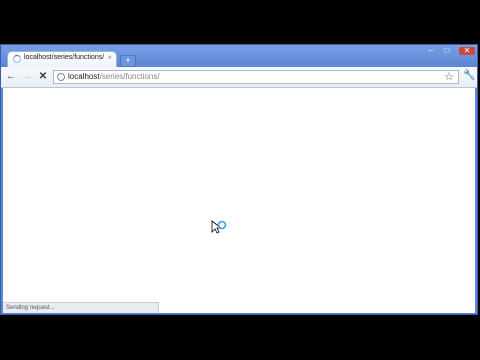 This screenshot has height=360, width=480. What do you see at coordinates (469, 75) in the screenshot?
I see `wrench-icon: 🔧` at bounding box center [469, 75].